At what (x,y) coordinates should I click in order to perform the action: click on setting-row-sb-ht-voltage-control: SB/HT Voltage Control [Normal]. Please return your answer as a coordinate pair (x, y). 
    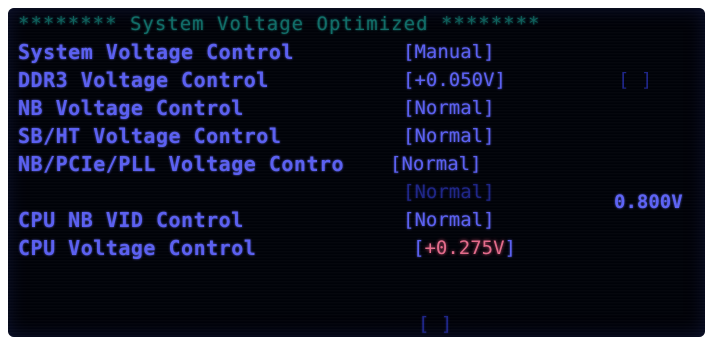
    Looking at the image, I should click on (358, 136).